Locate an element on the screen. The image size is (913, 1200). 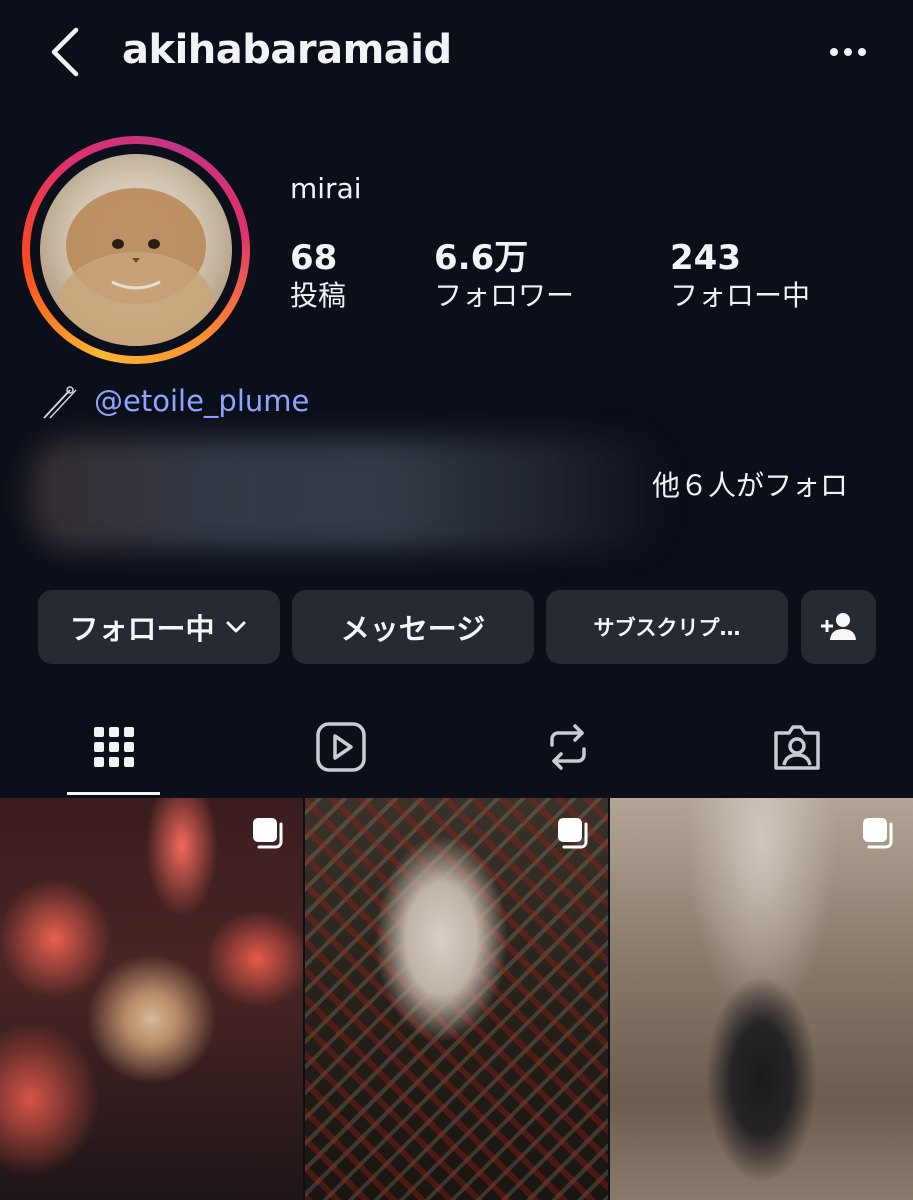
stat-following-value: 243 is located at coordinates (705, 258).